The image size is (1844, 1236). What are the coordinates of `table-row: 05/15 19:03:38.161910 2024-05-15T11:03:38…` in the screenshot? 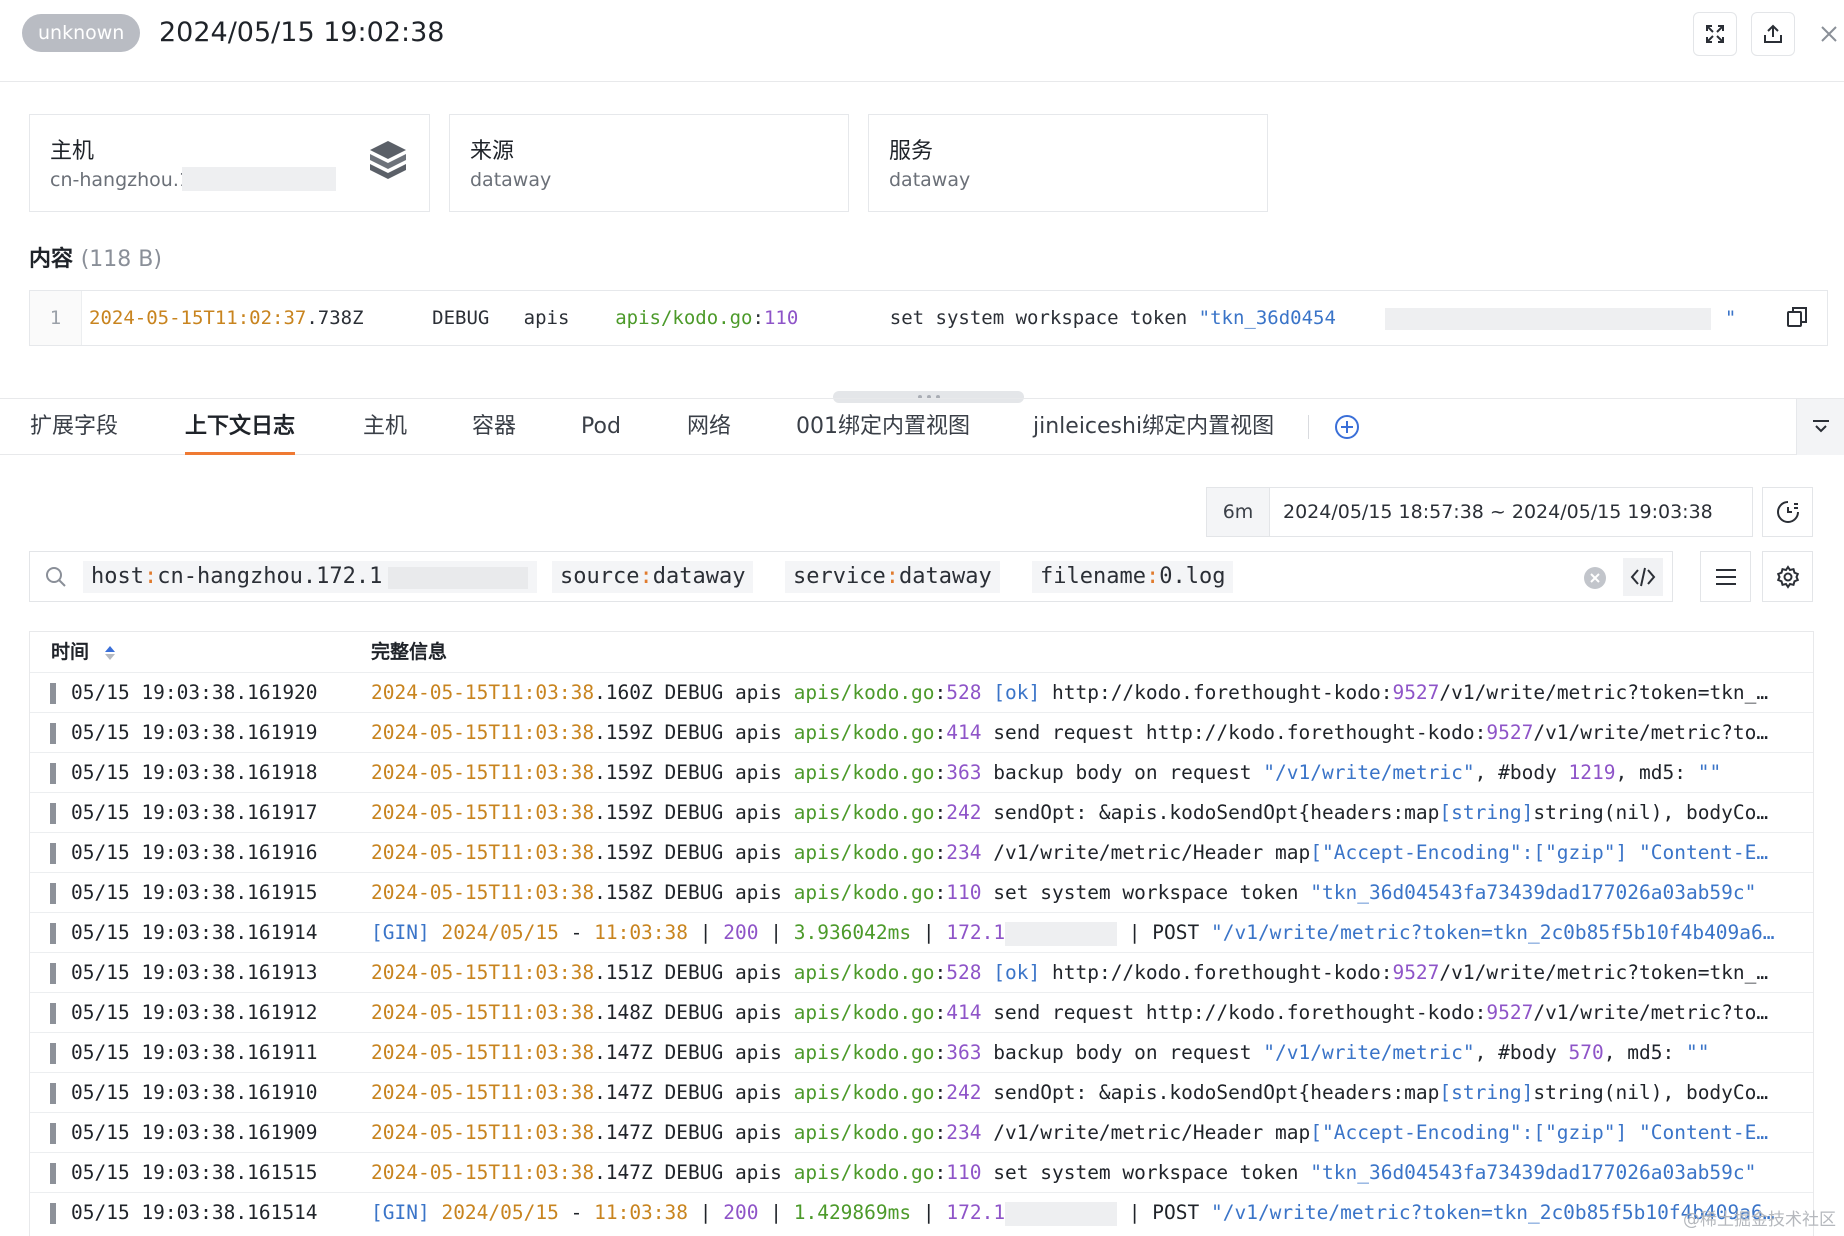 It's located at (921, 1092).